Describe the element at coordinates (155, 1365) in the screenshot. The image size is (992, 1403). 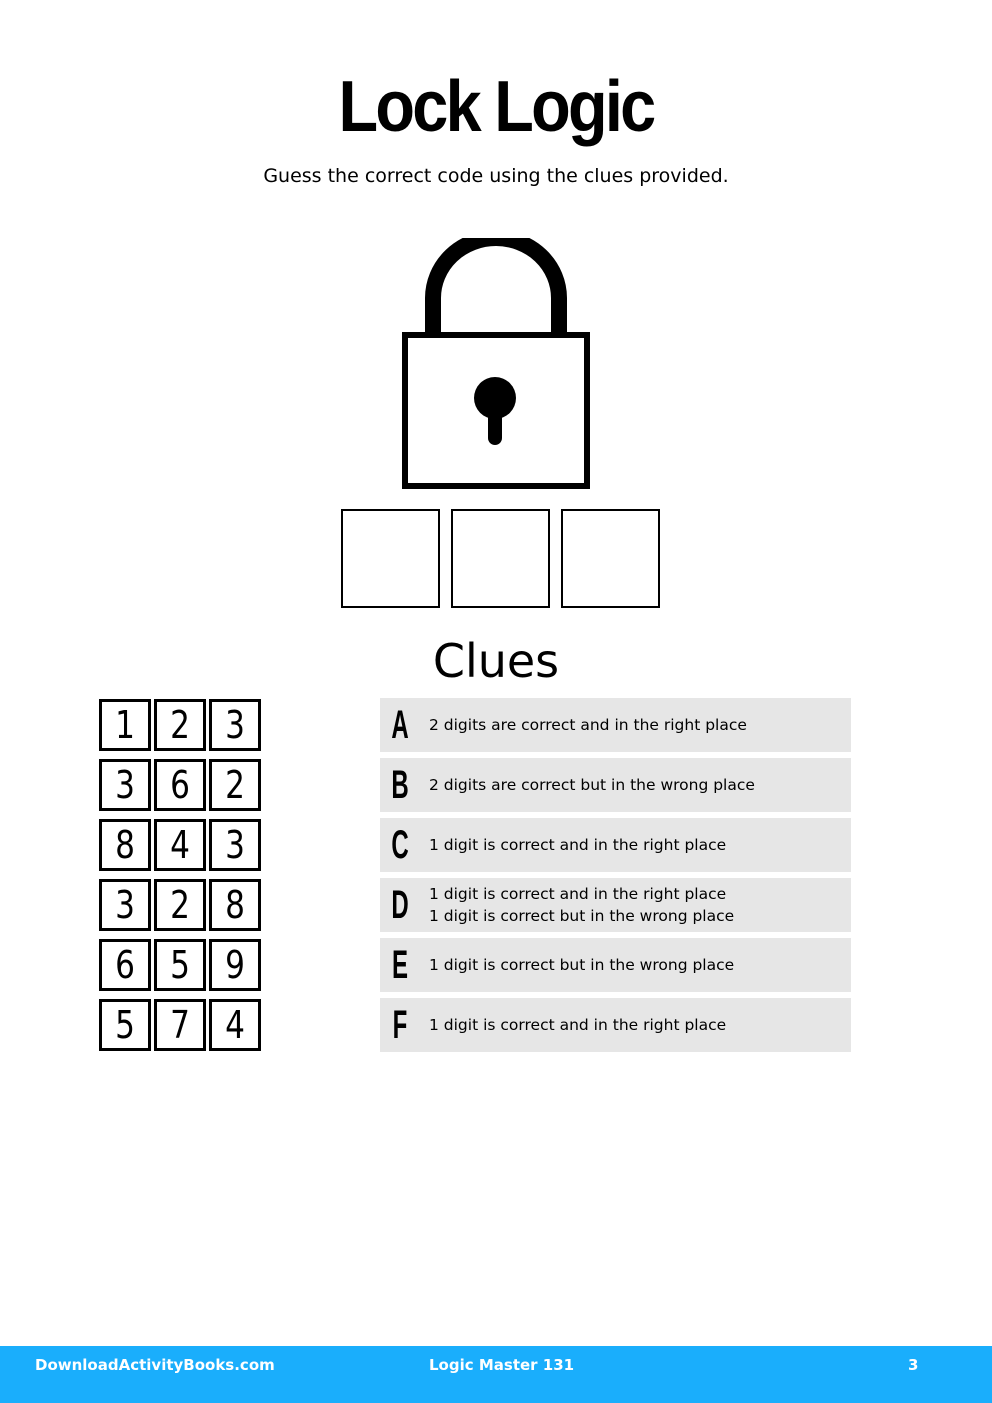
I see `footer-site: DownloadActivityBooks.com` at that location.